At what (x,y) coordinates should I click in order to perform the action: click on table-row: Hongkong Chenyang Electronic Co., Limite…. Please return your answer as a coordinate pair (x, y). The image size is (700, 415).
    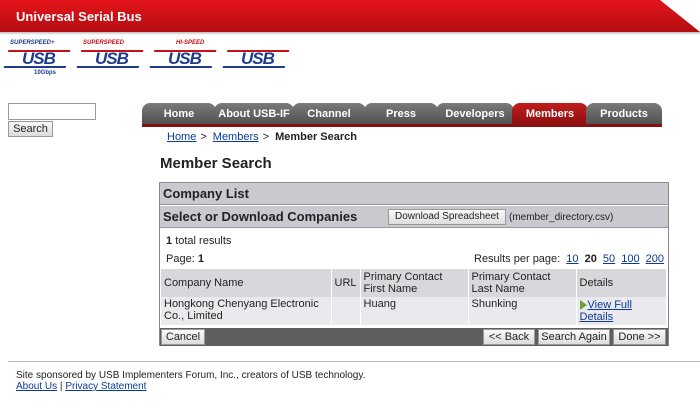
    Looking at the image, I should click on (414, 311).